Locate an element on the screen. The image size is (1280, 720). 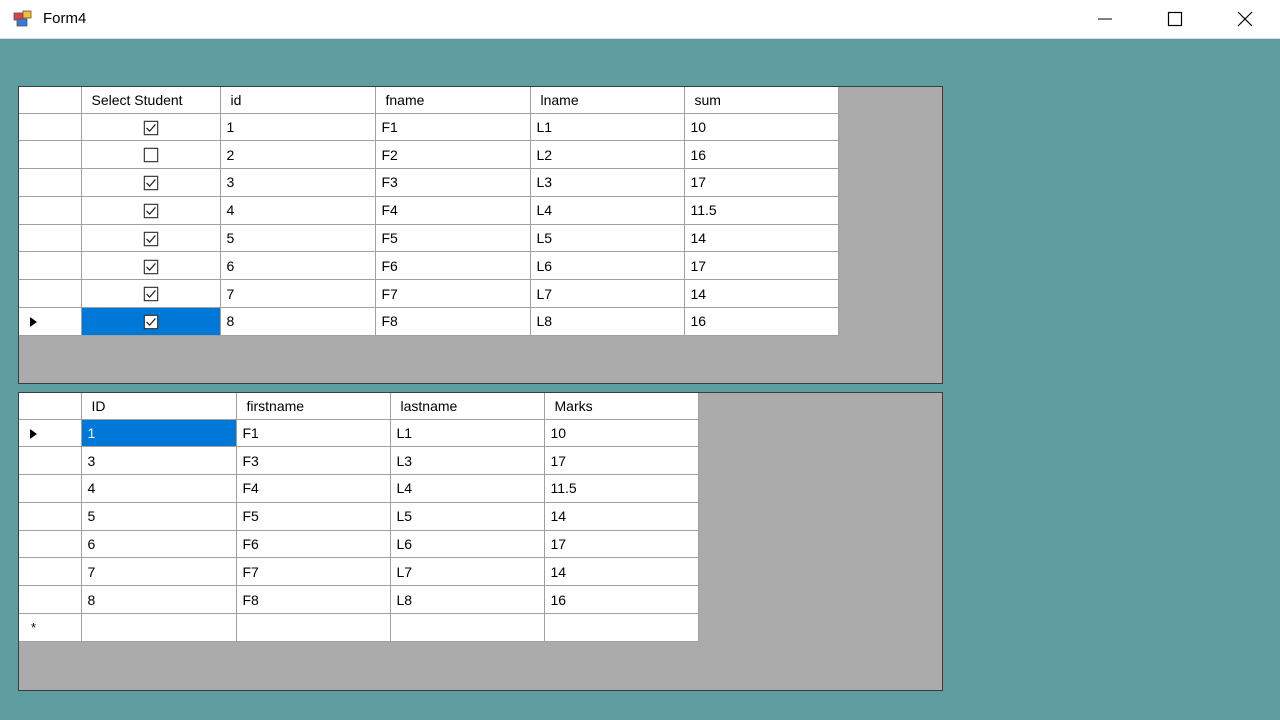
firstname-cell: F5 is located at coordinates (313, 516).